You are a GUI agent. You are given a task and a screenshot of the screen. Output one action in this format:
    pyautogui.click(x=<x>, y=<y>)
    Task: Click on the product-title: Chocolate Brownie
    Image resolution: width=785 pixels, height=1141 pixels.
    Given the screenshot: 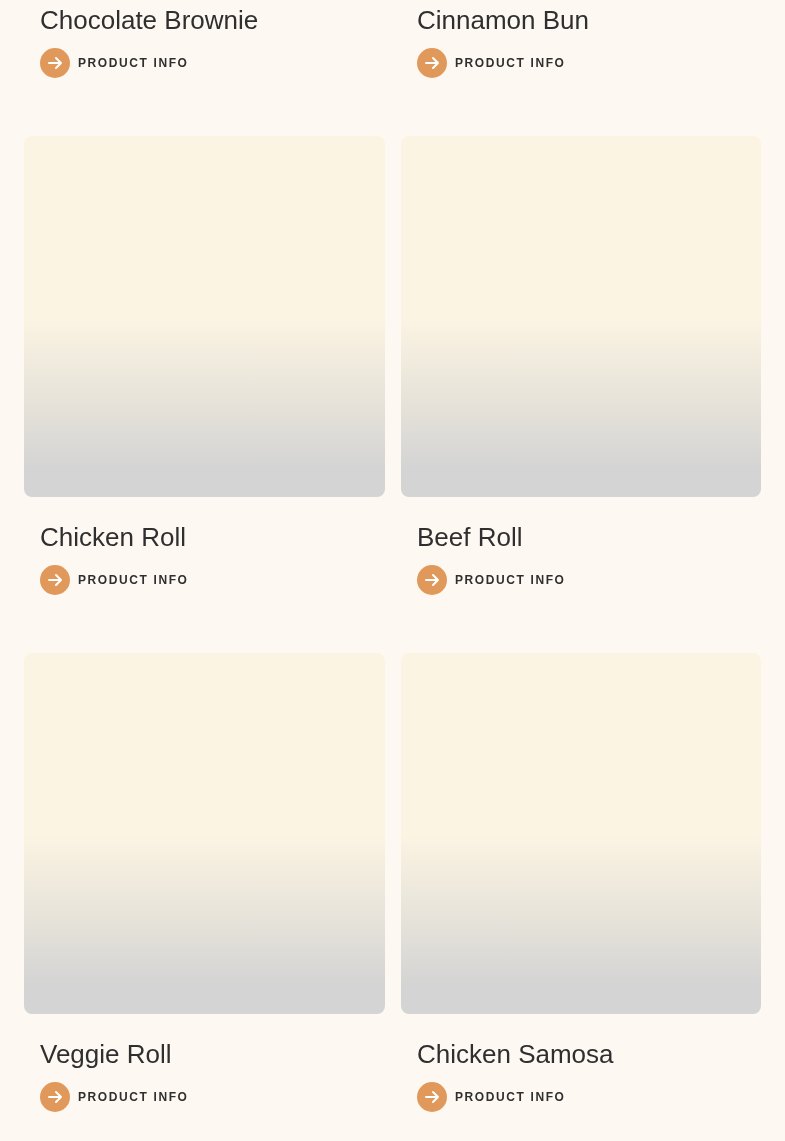 What is the action you would take?
    pyautogui.click(x=149, y=20)
    